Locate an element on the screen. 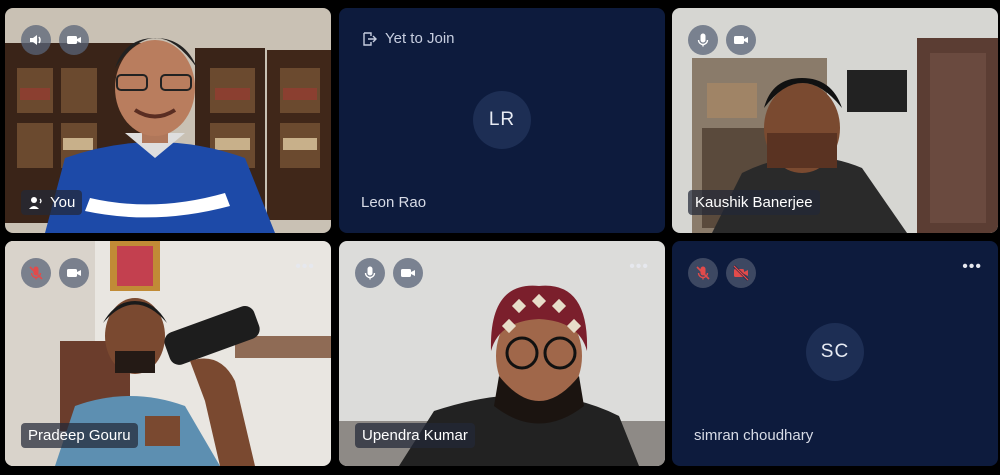  participant-name-tag: You is located at coordinates (52, 202).